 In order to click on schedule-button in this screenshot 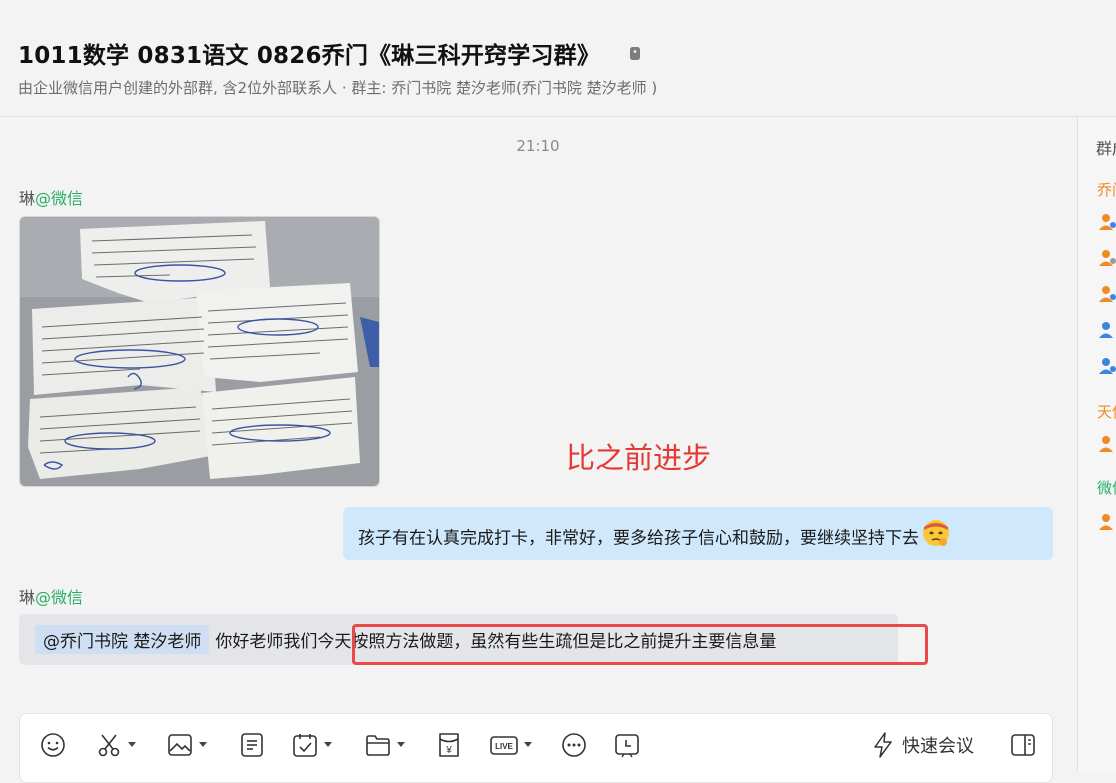, I will do `click(627, 745)`.